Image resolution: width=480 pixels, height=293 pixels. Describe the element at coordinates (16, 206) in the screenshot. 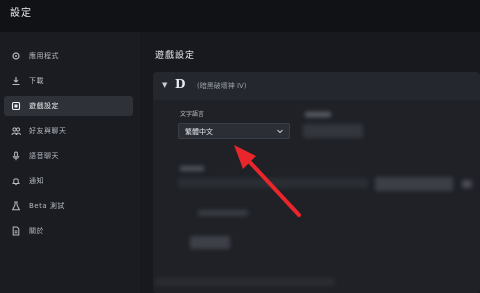

I see `flask-icon` at that location.